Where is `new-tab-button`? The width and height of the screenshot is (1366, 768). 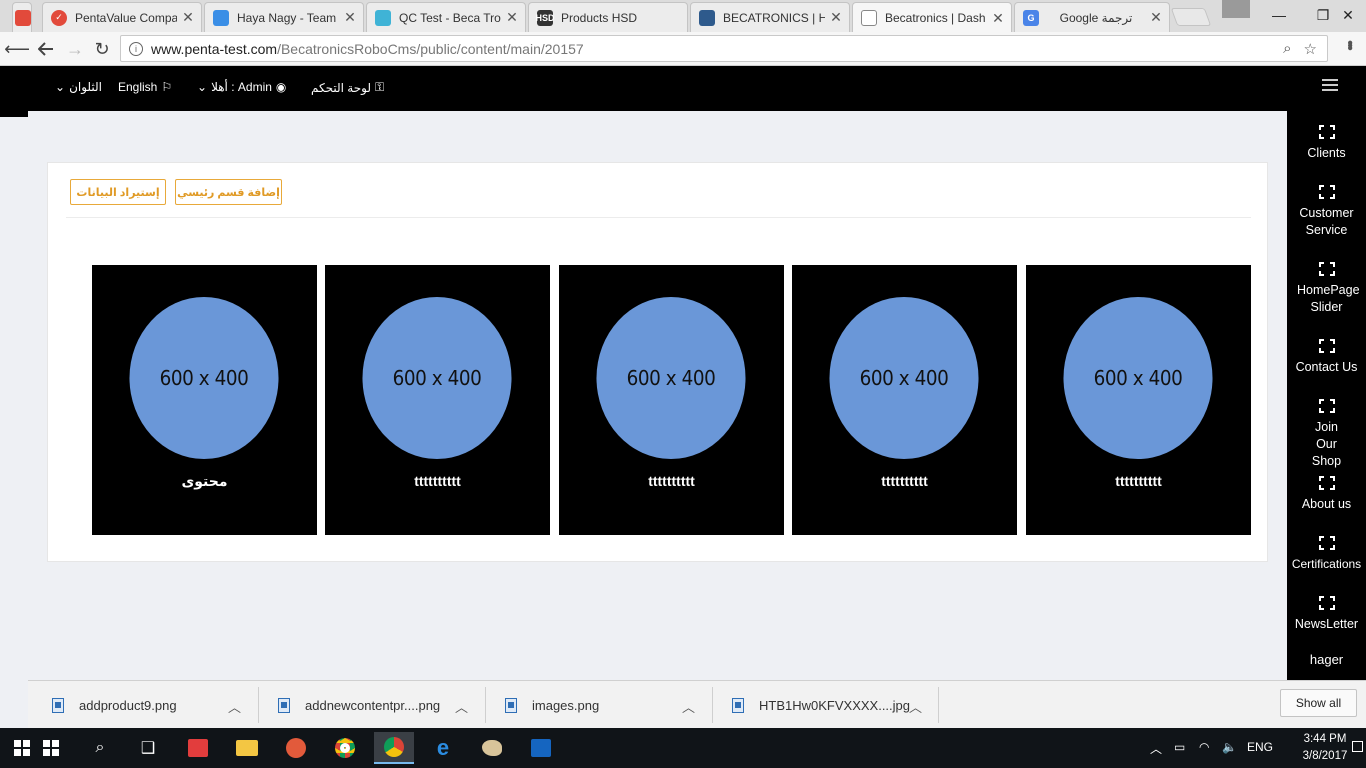 new-tab-button is located at coordinates (1191, 17).